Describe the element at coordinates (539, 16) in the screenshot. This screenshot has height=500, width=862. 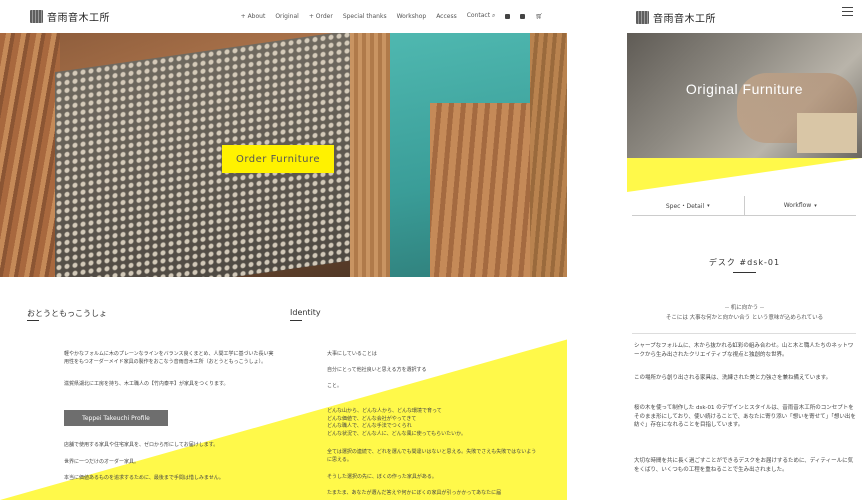
I see `cart-icon: 🛒︎` at that location.